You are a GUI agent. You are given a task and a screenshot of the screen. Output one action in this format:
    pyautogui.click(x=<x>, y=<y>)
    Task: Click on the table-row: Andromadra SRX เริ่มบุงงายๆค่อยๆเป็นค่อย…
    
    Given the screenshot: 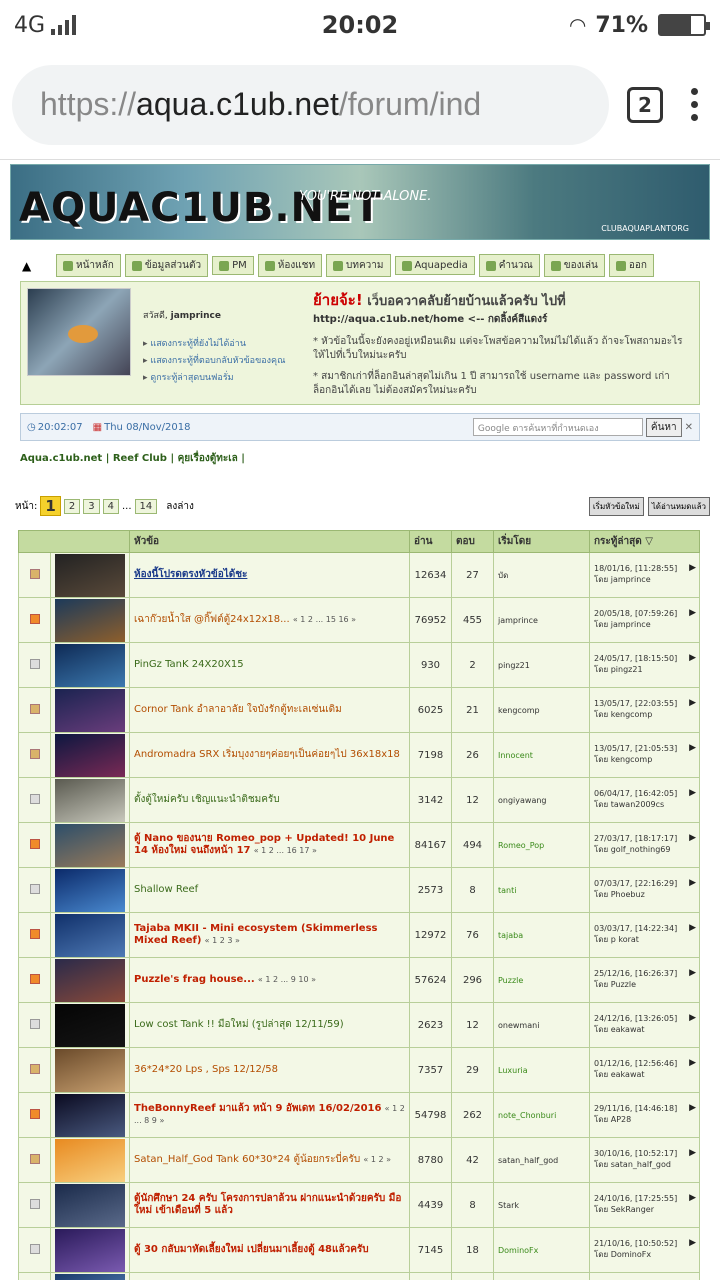 What is the action you would take?
    pyautogui.click(x=359, y=755)
    